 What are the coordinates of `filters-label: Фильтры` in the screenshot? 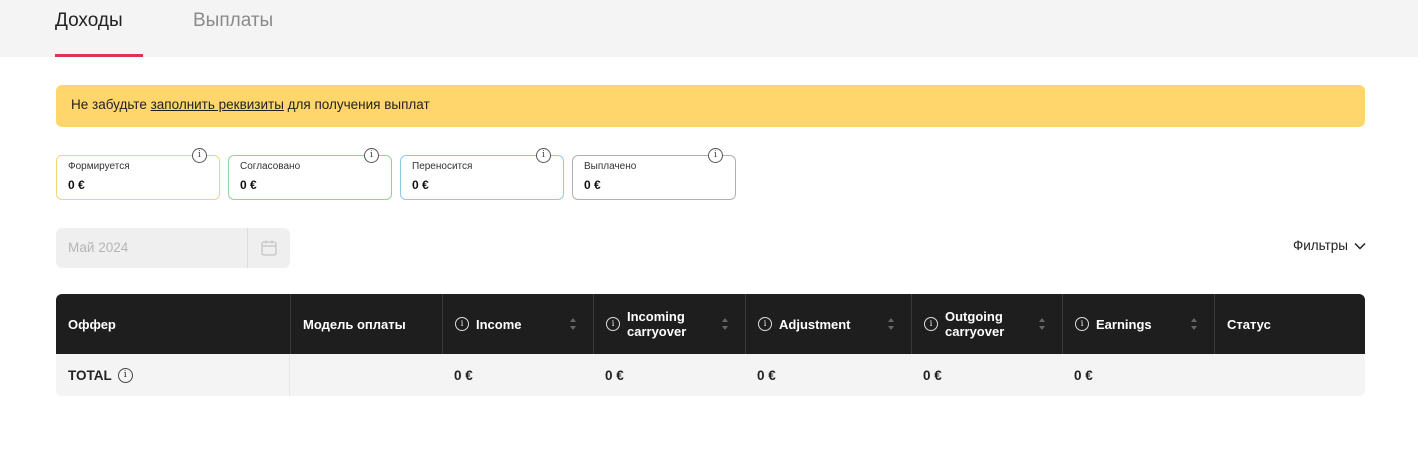 It's located at (1320, 245).